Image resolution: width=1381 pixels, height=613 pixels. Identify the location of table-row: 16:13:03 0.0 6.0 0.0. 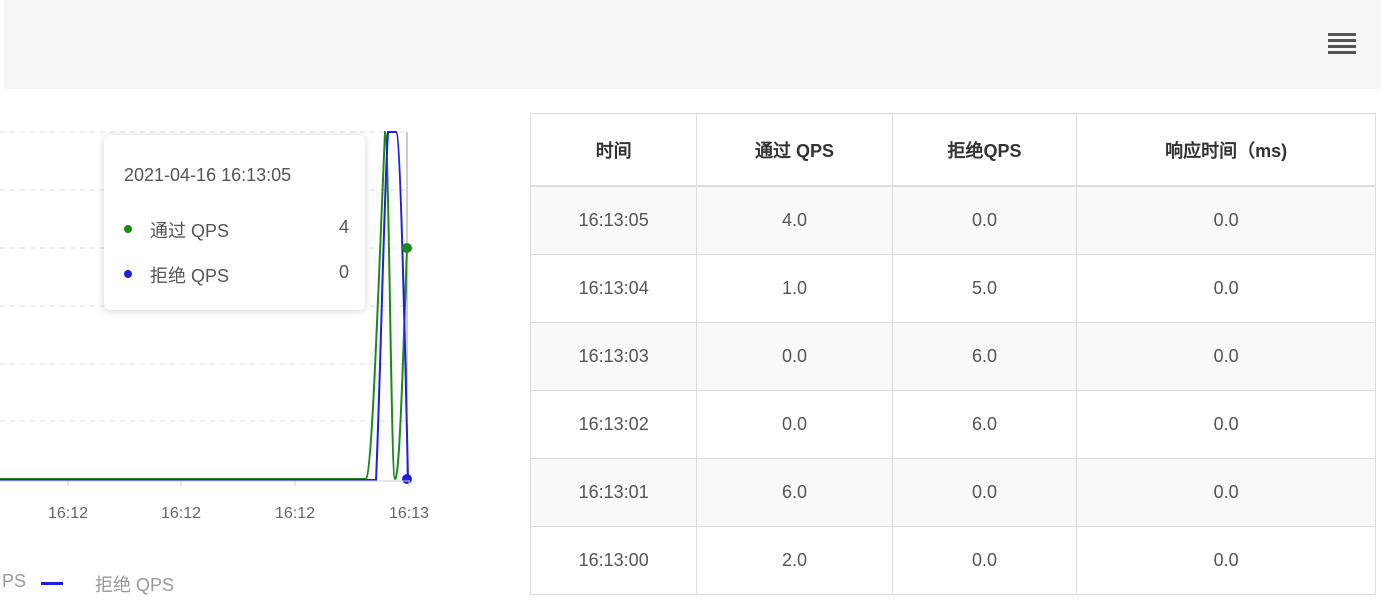
(952, 356).